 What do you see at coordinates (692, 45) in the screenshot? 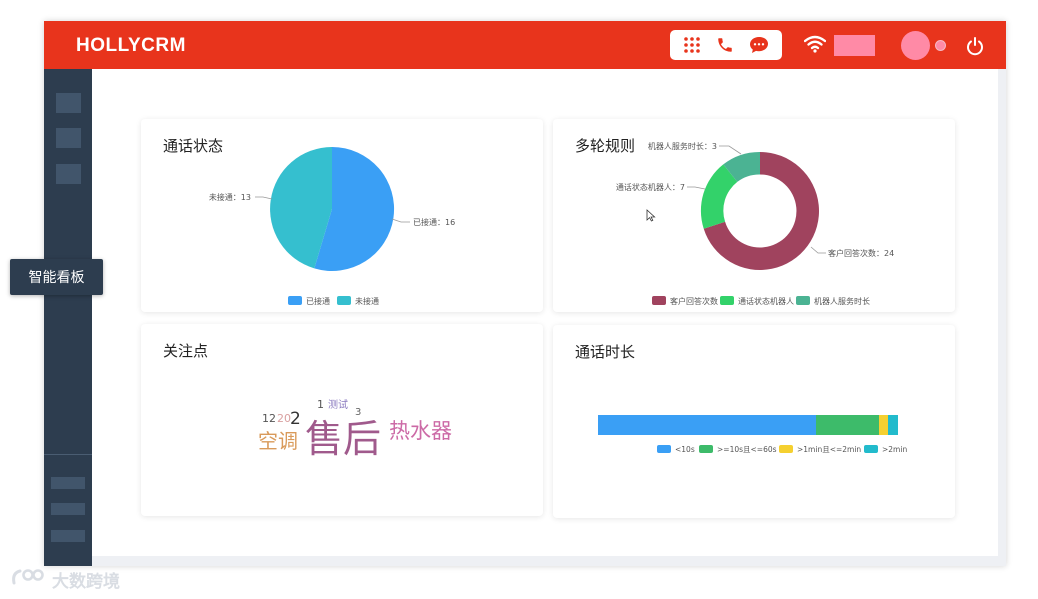
I see `grid-icon` at bounding box center [692, 45].